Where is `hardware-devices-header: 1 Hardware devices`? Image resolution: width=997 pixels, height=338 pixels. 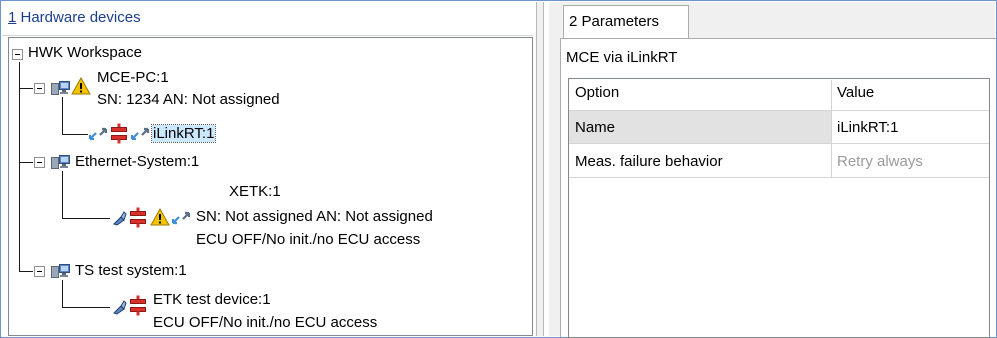
hardware-devices-header: 1 Hardware devices is located at coordinates (267, 19).